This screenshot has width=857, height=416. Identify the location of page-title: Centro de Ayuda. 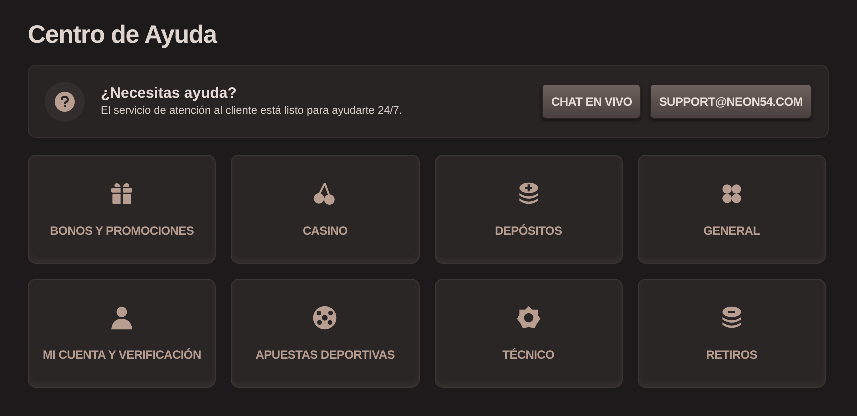
(123, 35).